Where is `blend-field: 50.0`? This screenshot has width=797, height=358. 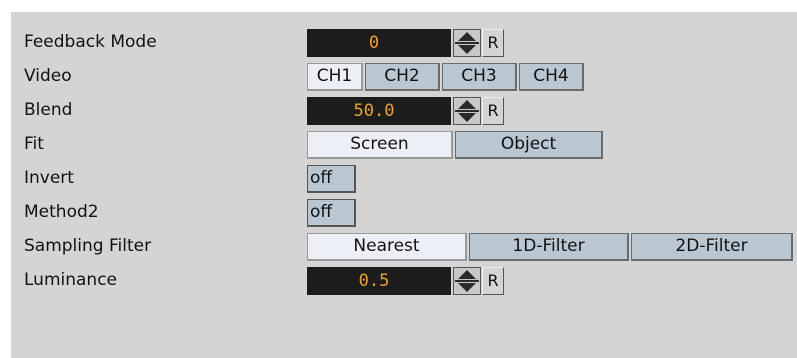 blend-field: 50.0 is located at coordinates (379, 111).